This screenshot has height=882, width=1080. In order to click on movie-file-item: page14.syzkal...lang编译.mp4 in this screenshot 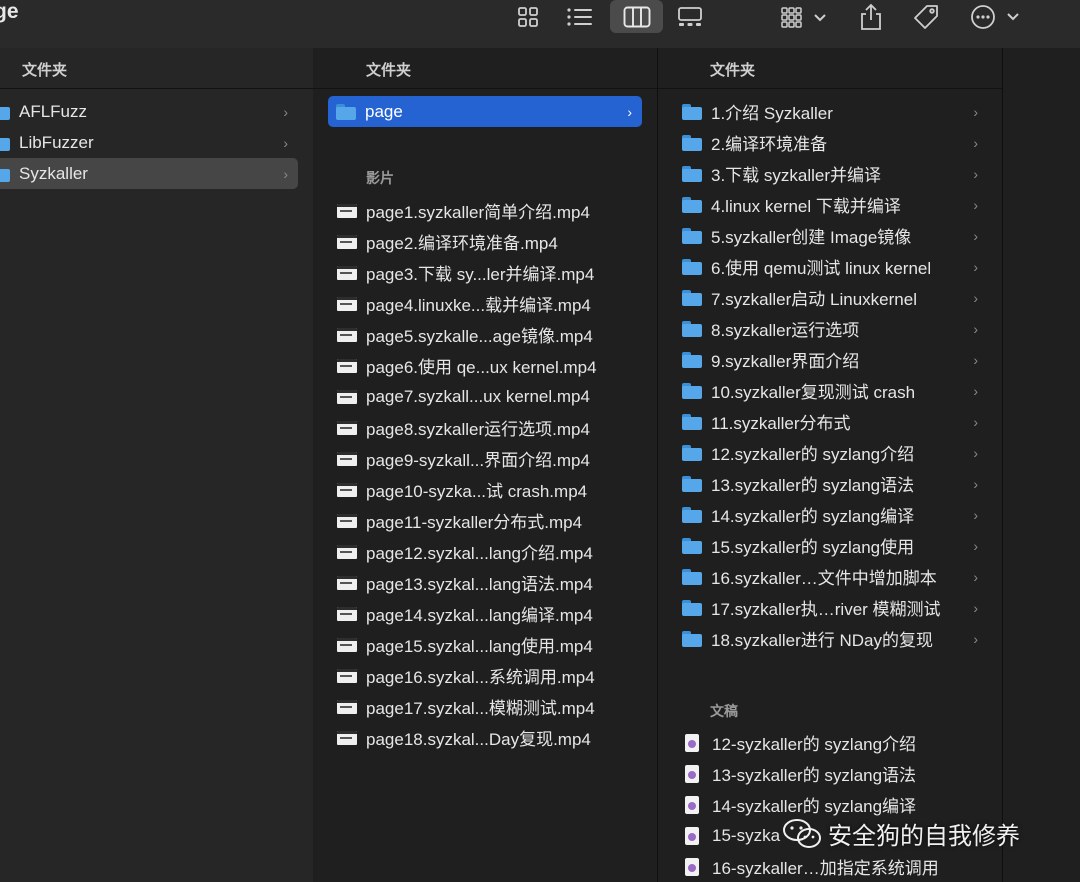, I will do `click(492, 613)`.